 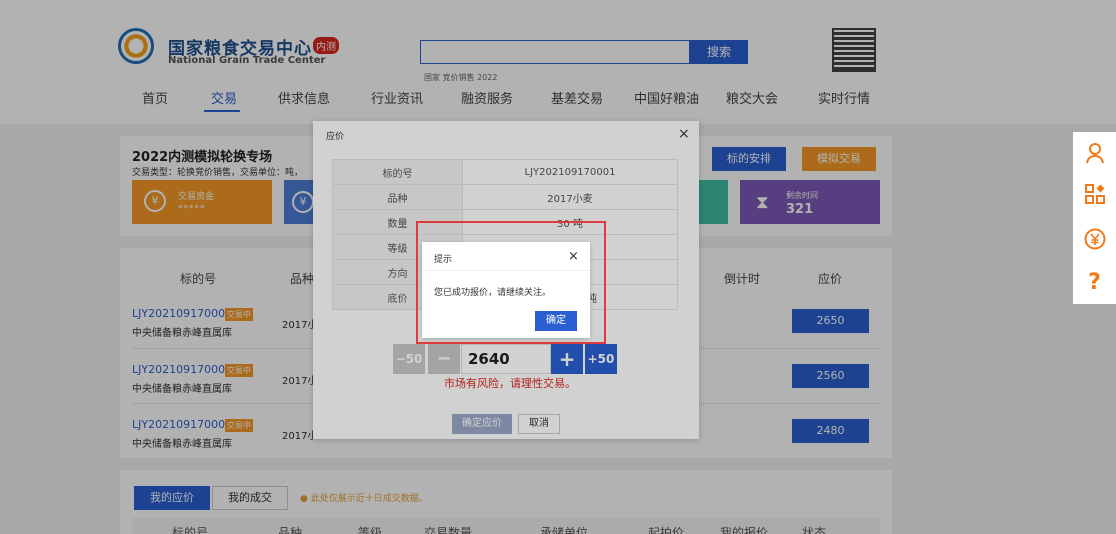 I want to click on apps-icon, so click(x=1094, y=196).